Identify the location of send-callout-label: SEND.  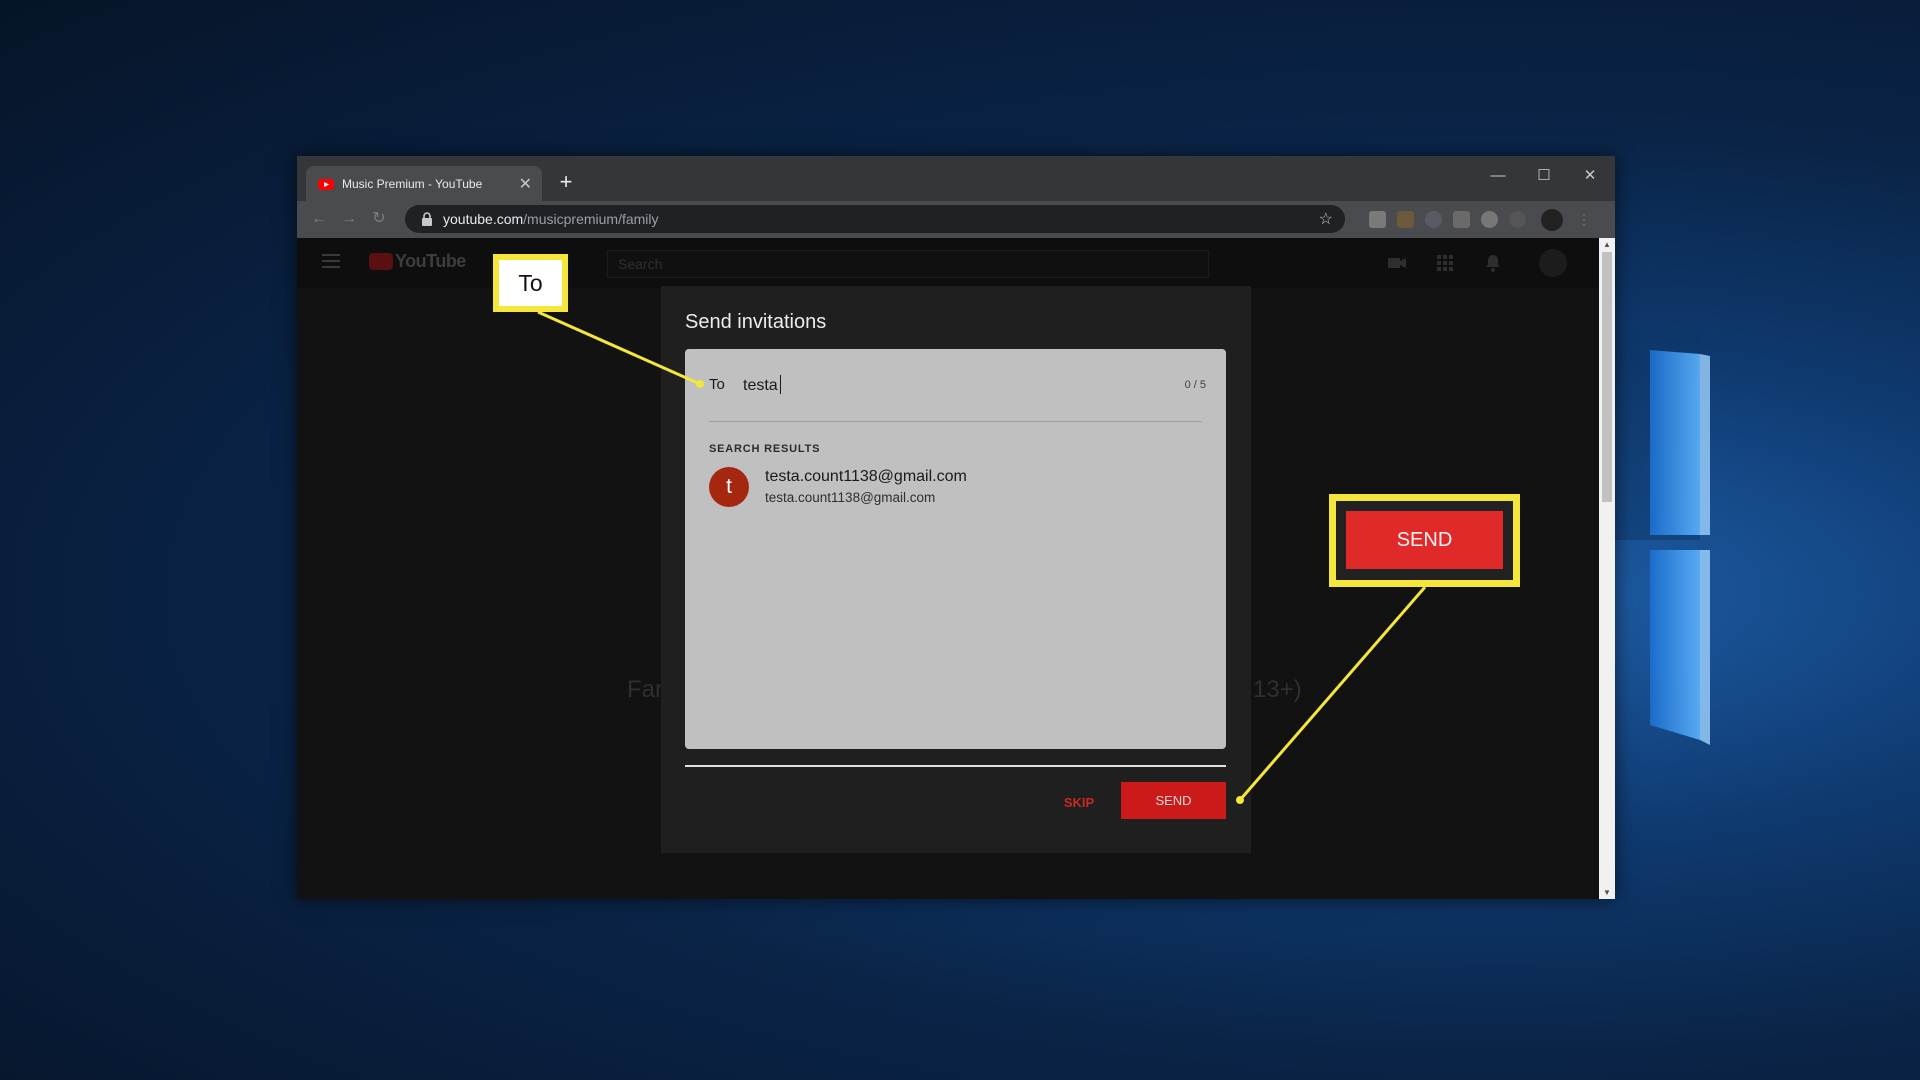
(1424, 540).